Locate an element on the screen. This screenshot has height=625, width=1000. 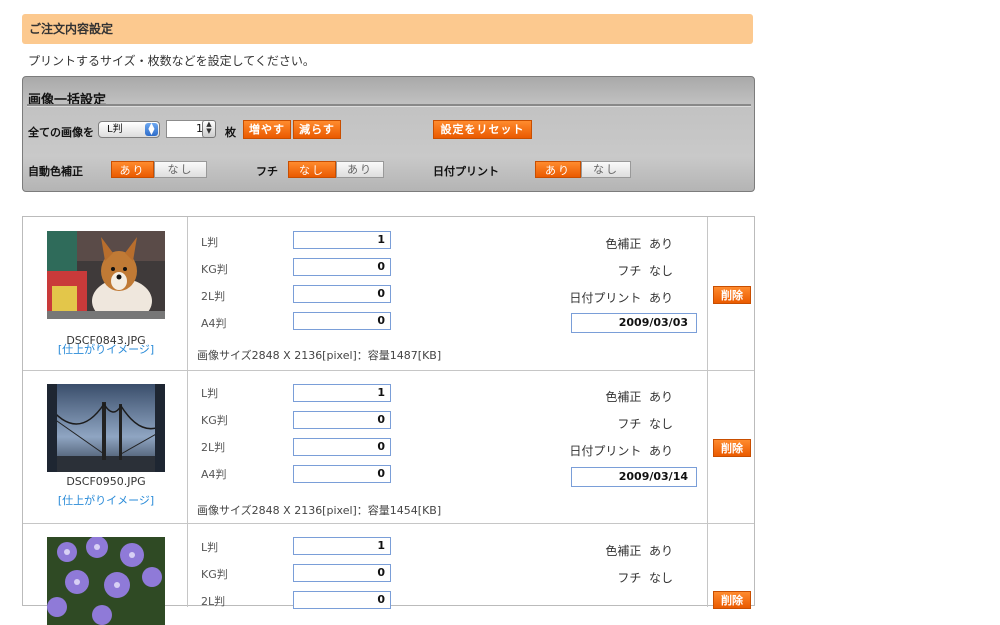
all-images-label: 全ての画像を is located at coordinates (61, 132).